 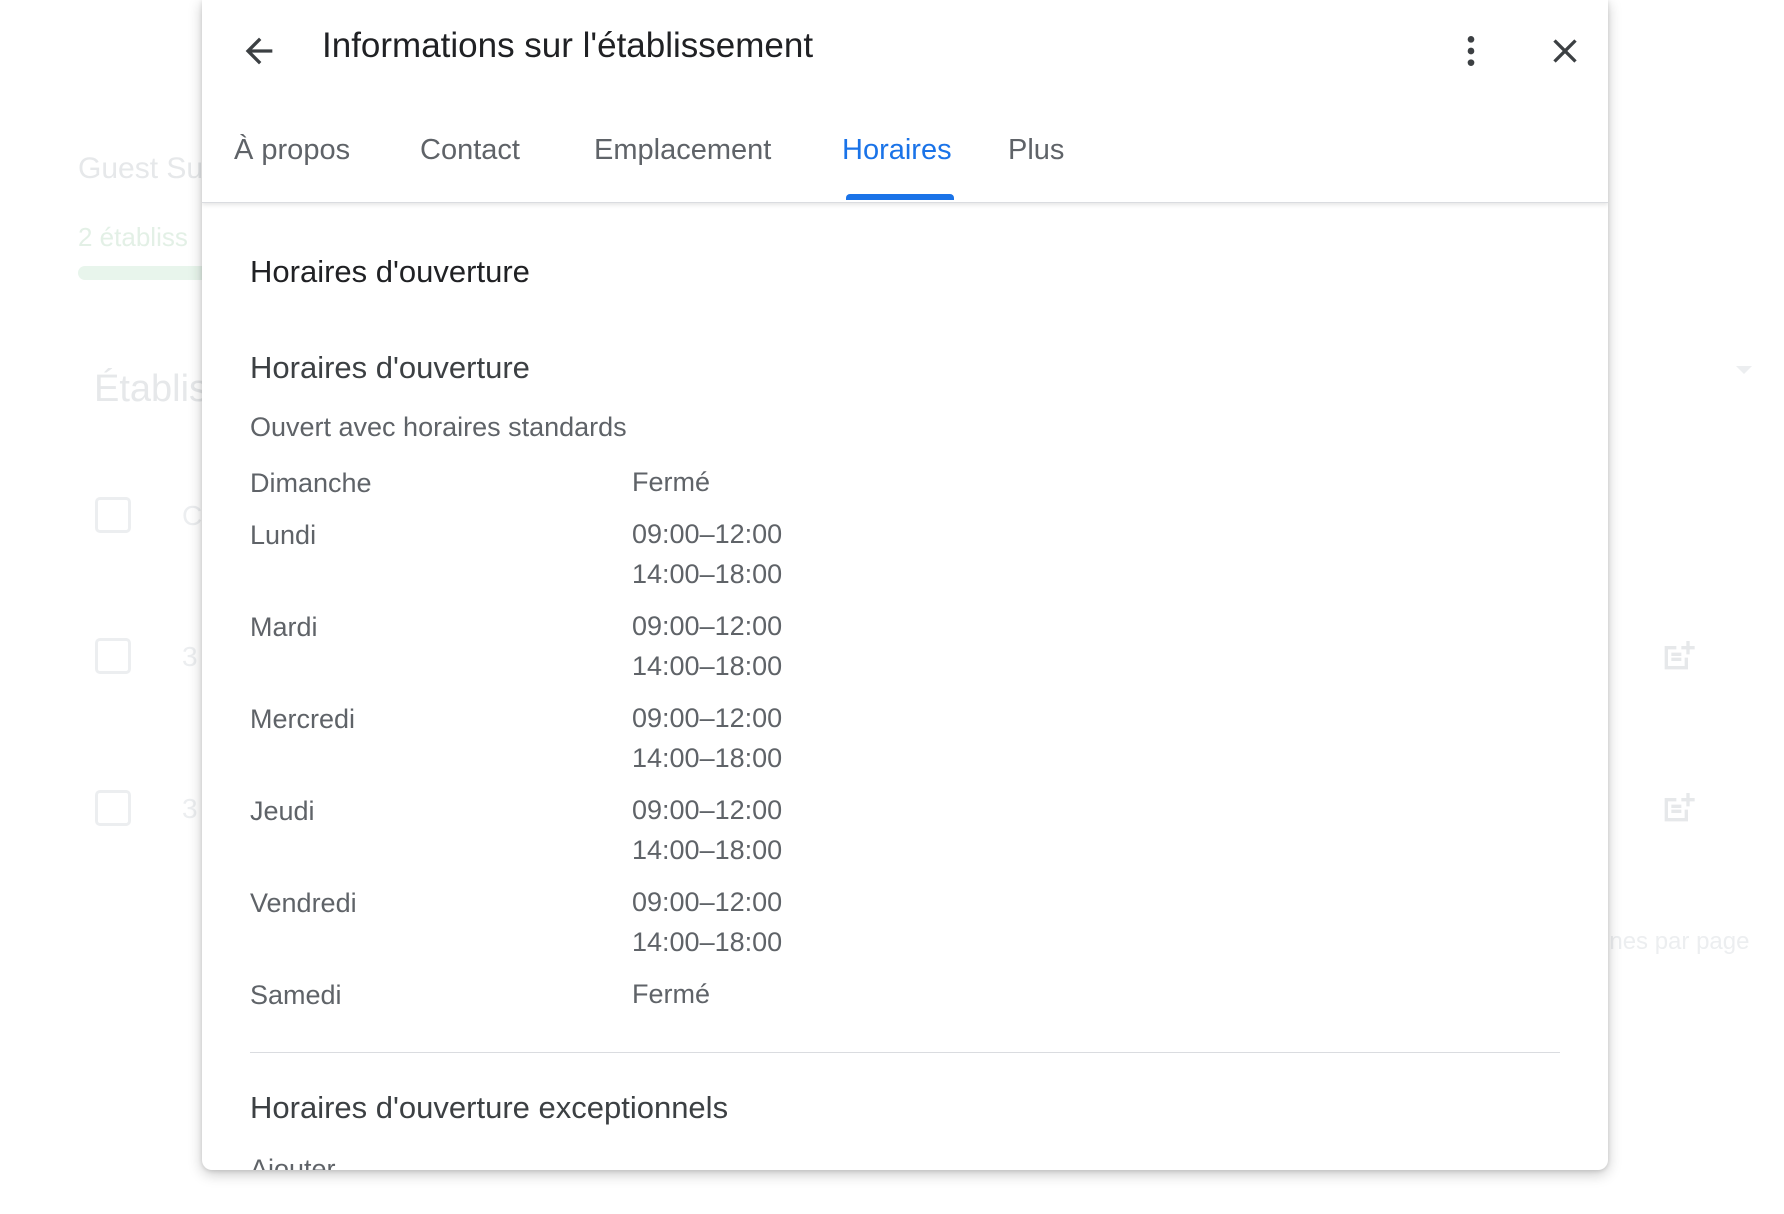 What do you see at coordinates (390, 368) in the screenshot?
I see `opening-hours-title: Horaires d'ouverture` at bounding box center [390, 368].